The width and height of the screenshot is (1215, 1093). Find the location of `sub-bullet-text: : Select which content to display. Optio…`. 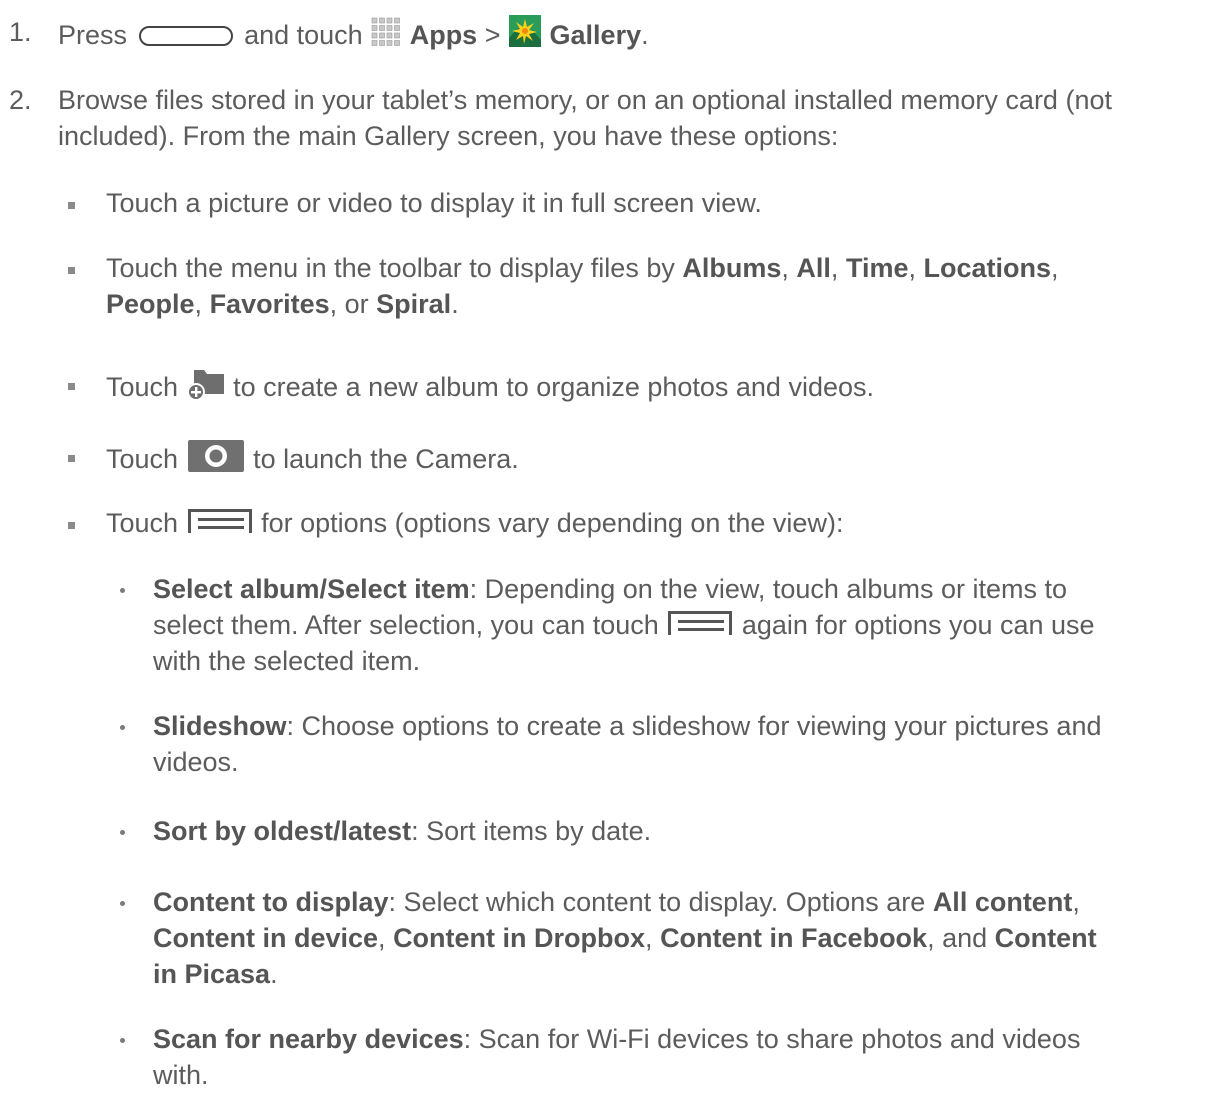

sub-bullet-text: : Select which content to display. Optio… is located at coordinates (657, 902).